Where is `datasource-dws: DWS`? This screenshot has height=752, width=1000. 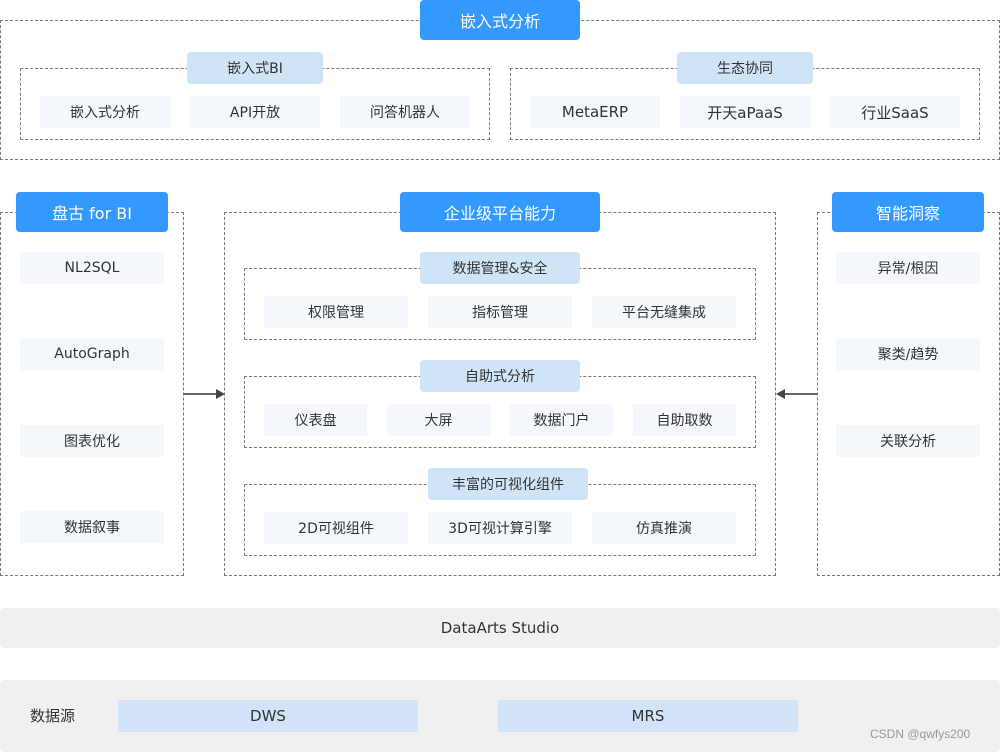 datasource-dws: DWS is located at coordinates (268, 716).